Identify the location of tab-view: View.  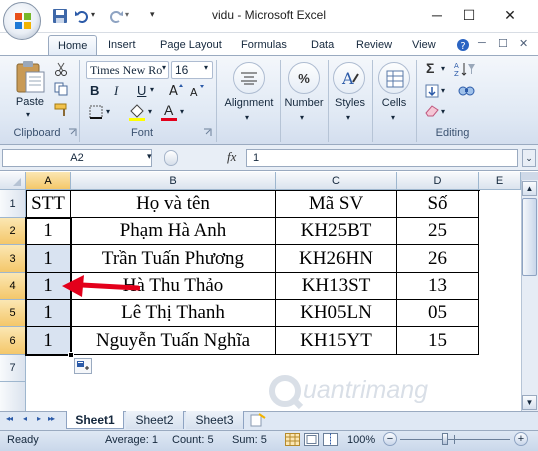
(424, 45).